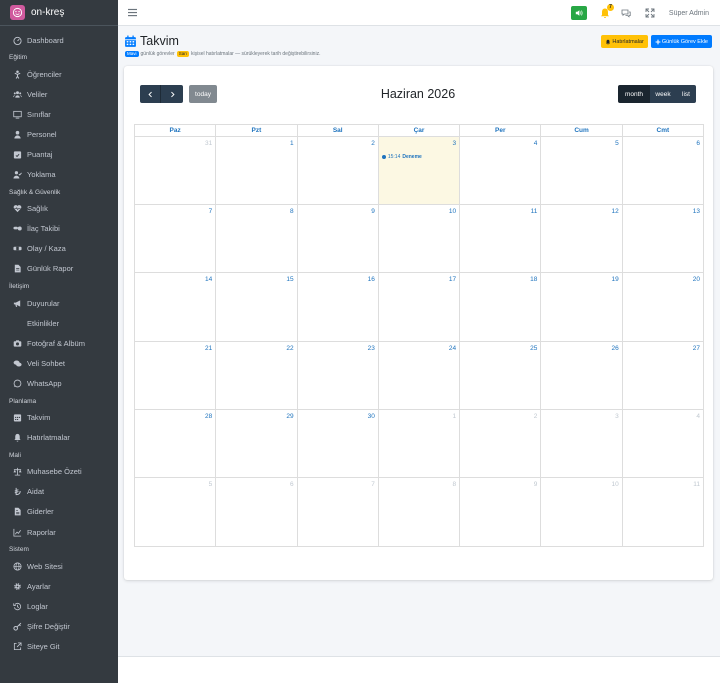 The width and height of the screenshot is (720, 683). I want to click on day-cell: 17, so click(420, 307).